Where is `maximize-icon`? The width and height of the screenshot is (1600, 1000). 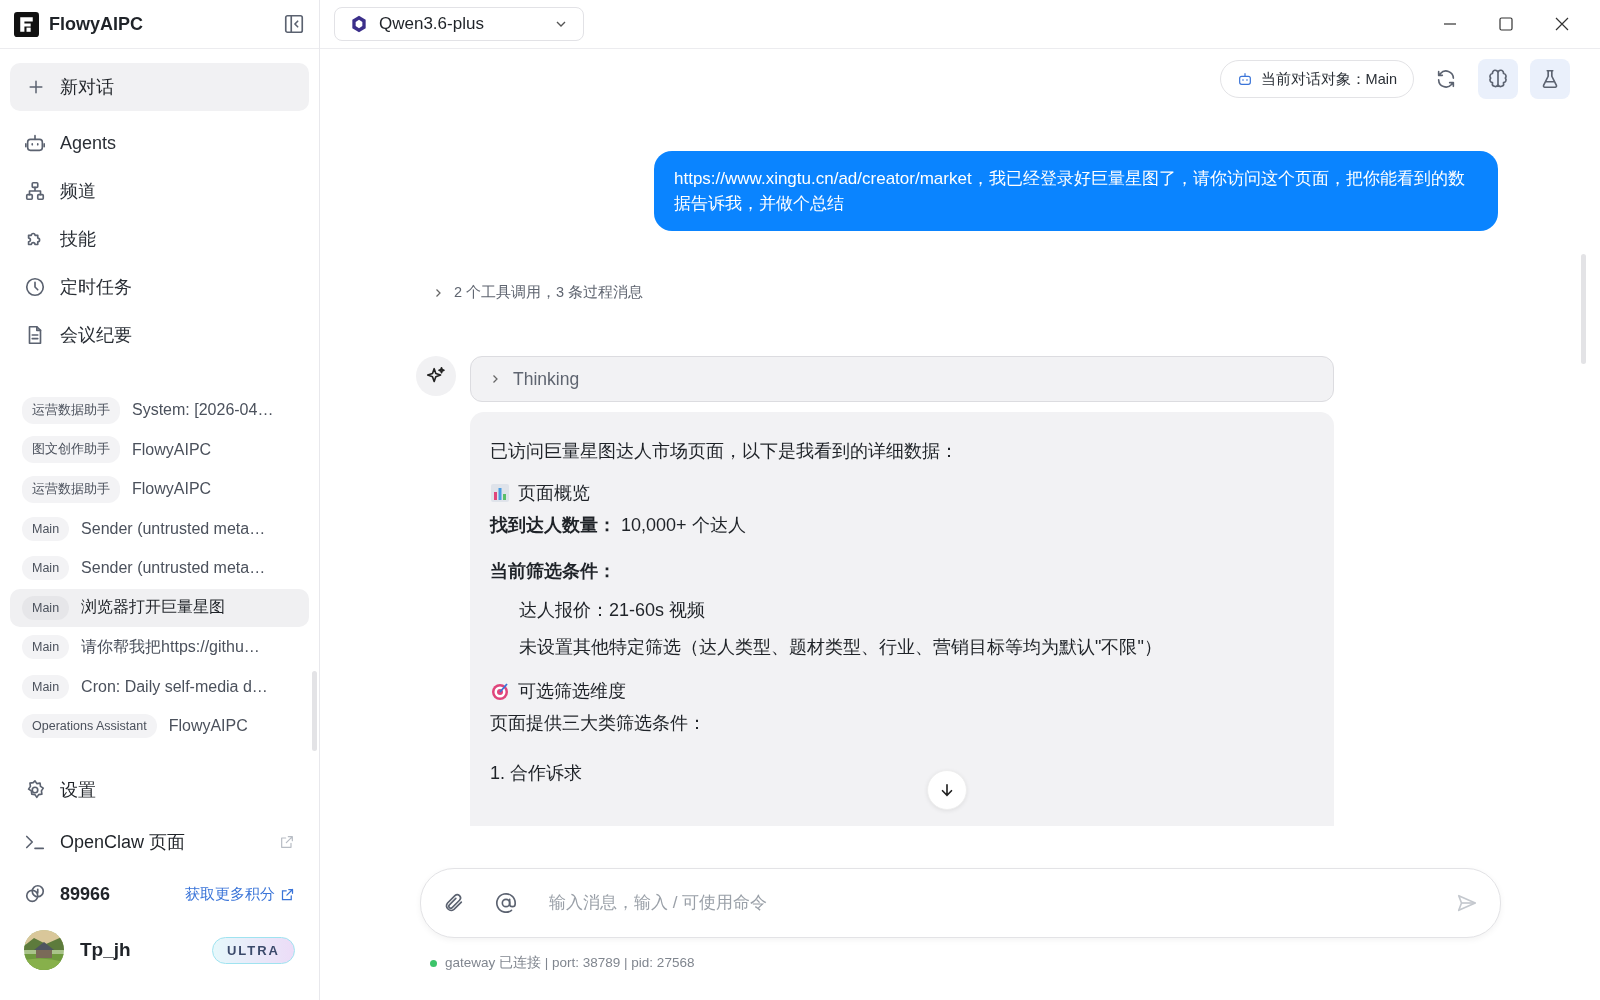
maximize-icon is located at coordinates (1506, 24).